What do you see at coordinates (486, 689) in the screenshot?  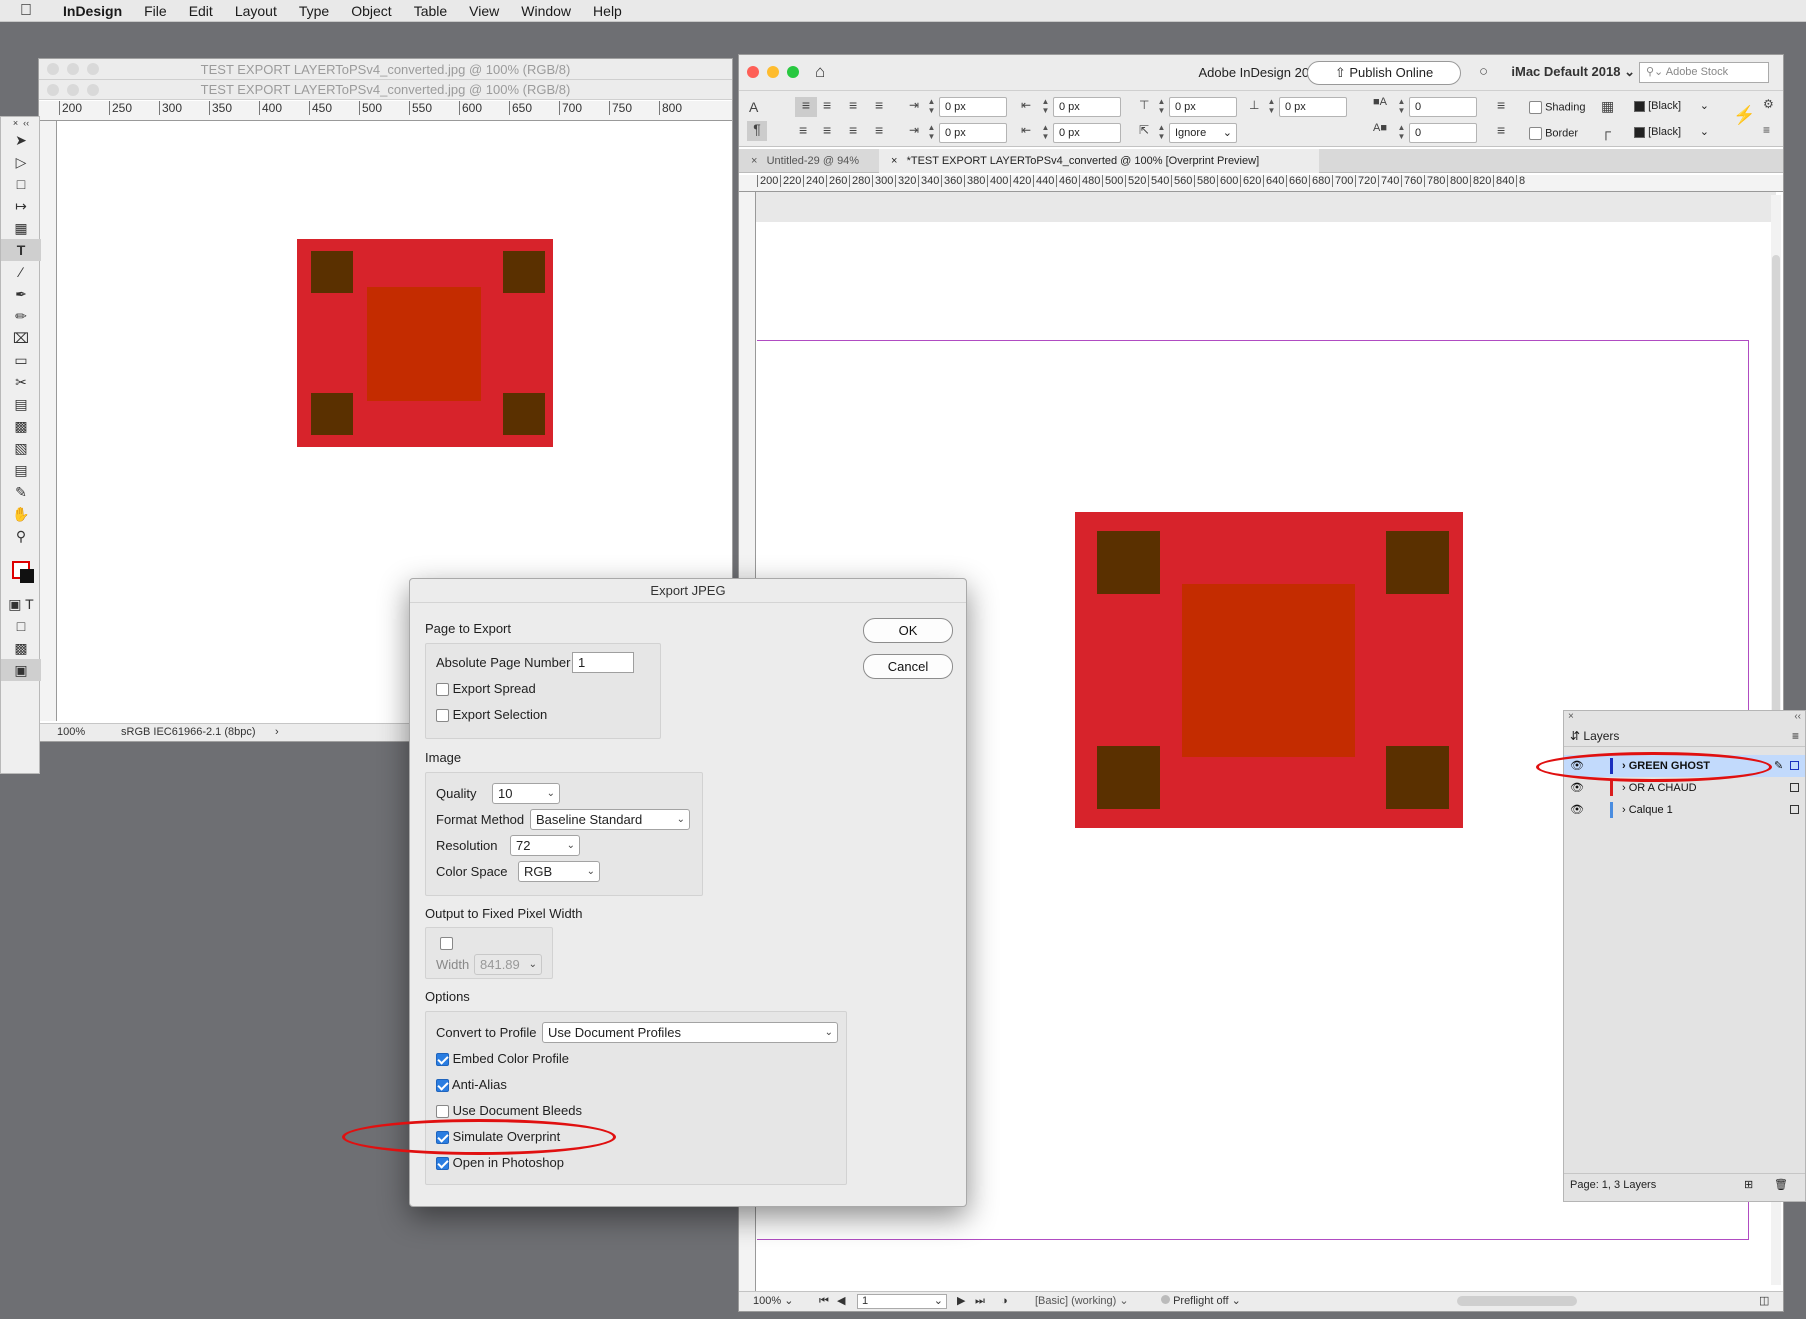 I see `export-spread-option: Export Spread` at bounding box center [486, 689].